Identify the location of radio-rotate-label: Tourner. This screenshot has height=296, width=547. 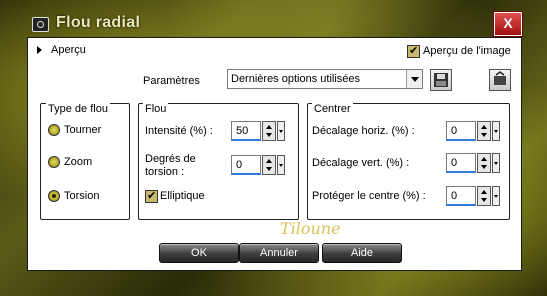
(82, 130).